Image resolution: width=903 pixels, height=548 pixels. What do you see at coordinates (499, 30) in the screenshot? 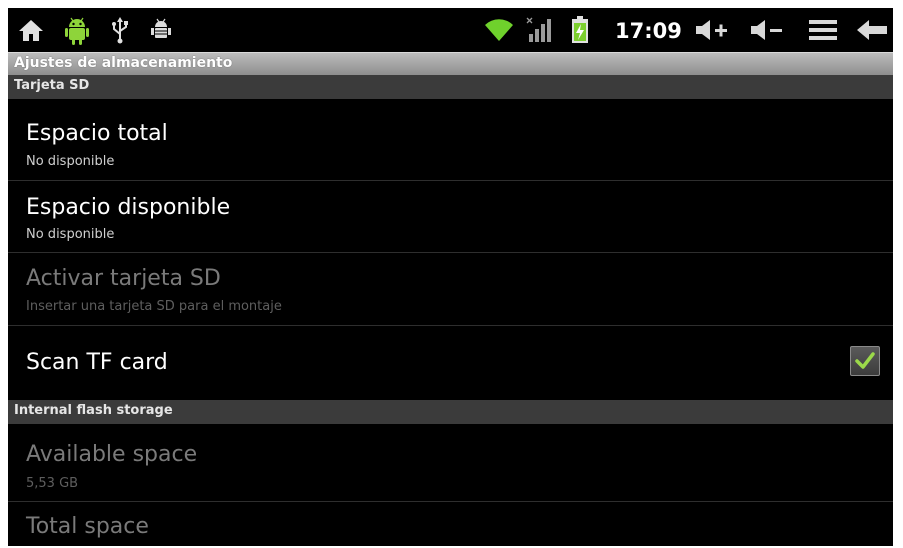
I see `wifi-icon` at bounding box center [499, 30].